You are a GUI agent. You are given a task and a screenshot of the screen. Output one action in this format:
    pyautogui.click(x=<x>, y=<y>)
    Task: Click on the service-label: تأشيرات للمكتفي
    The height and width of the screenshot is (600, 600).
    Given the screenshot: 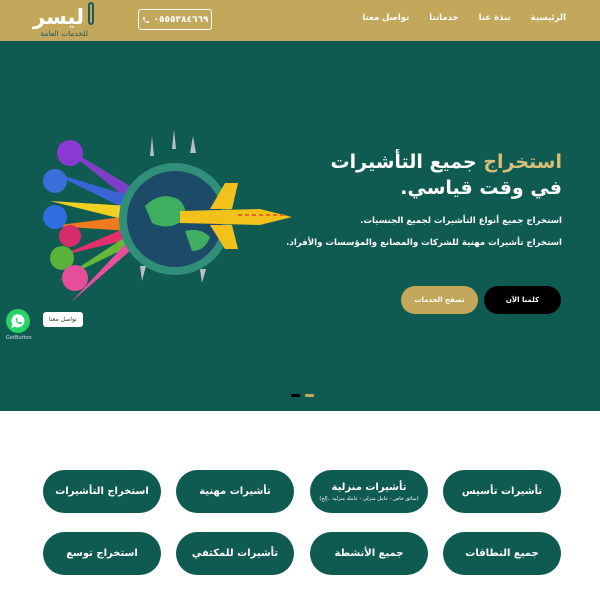 What is the action you would take?
    pyautogui.click(x=235, y=553)
    